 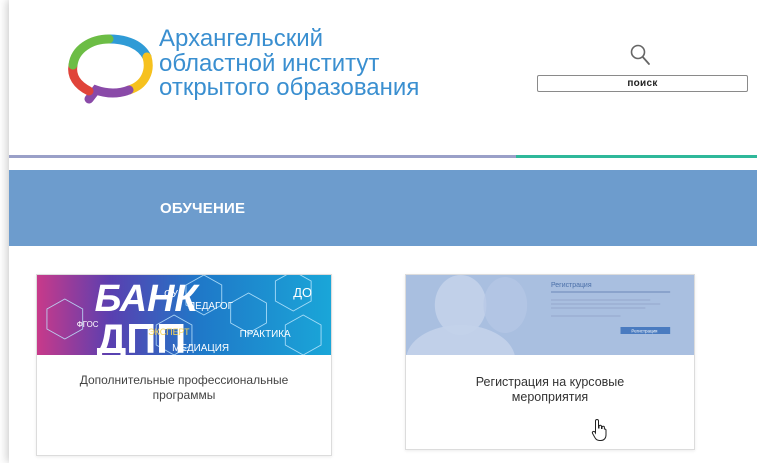 I want to click on banner-word-mediation: МЕДИАЦИЯ, so click(x=200, y=348).